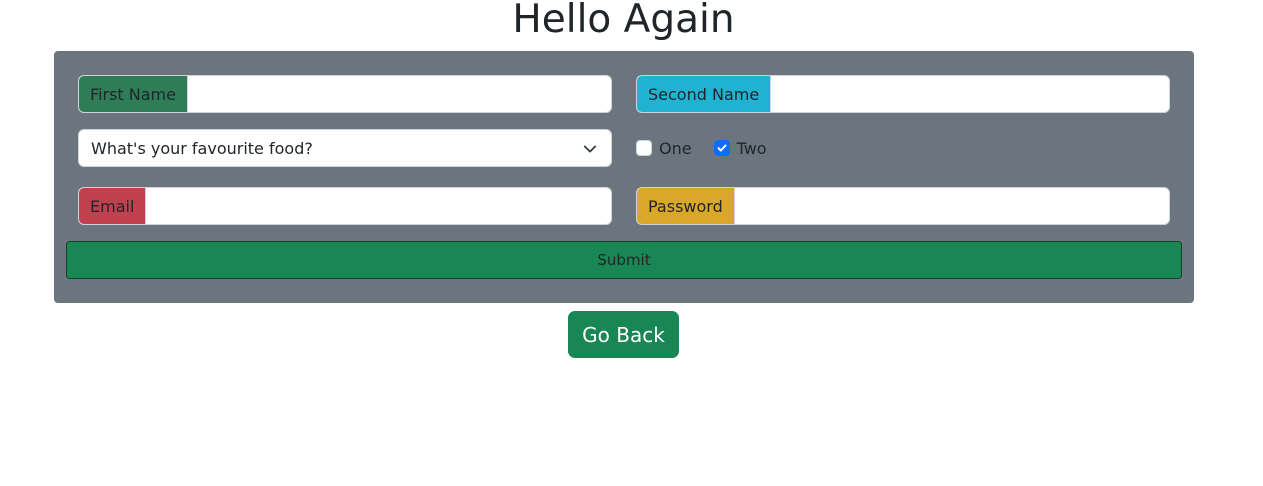  What do you see at coordinates (132, 94) in the screenshot?
I see `first-name-label: First Name` at bounding box center [132, 94].